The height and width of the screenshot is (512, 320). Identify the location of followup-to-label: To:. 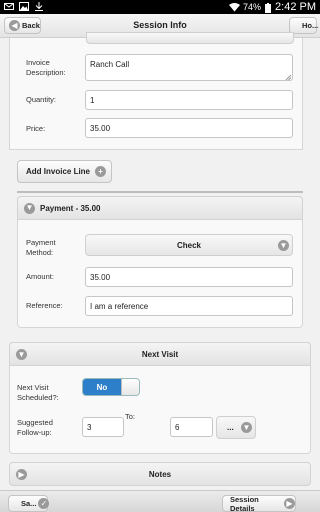
(130, 416).